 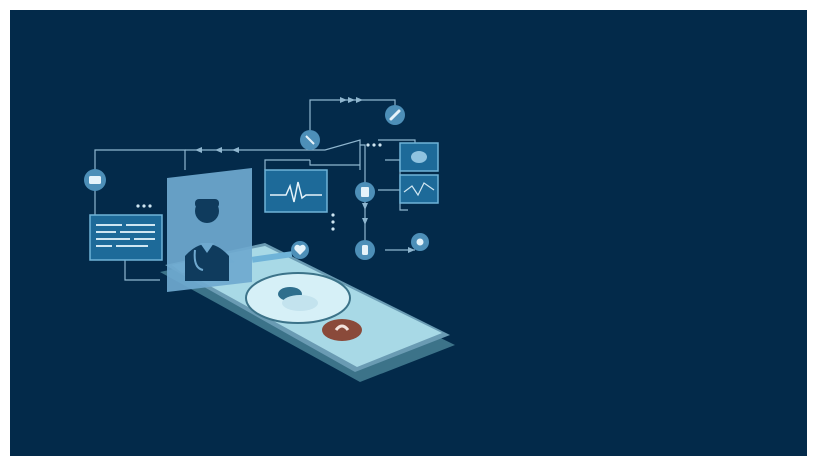 What do you see at coordinates (310, 140) in the screenshot?
I see `syringe-icon` at bounding box center [310, 140].